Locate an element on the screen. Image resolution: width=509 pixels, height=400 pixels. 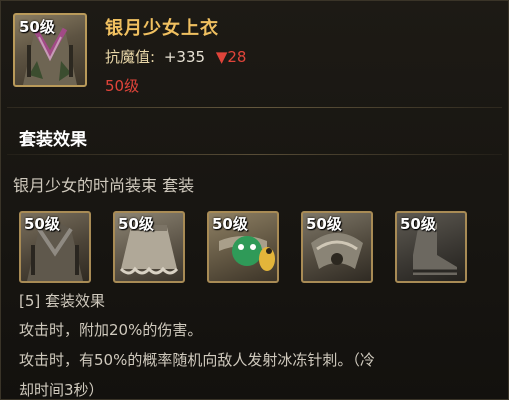
bonus-line: 却时间3秒） is located at coordinates (61, 390).